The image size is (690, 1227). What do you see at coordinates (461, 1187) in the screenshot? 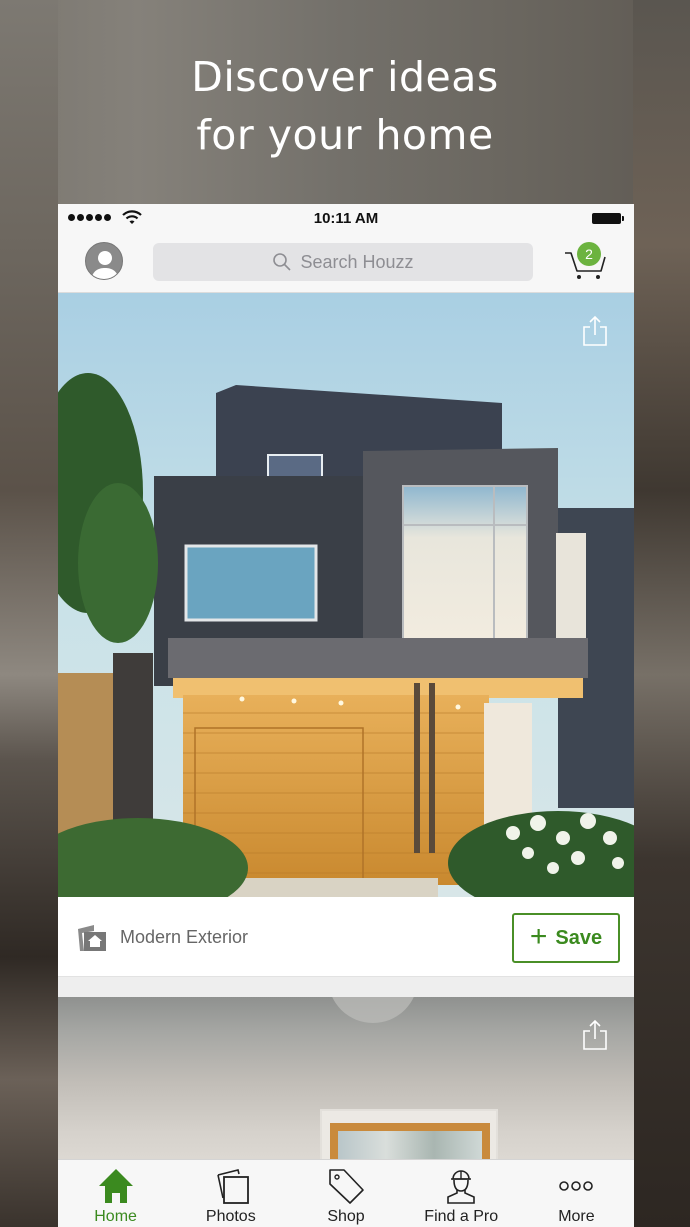
I see `pro-worker-icon` at bounding box center [461, 1187].